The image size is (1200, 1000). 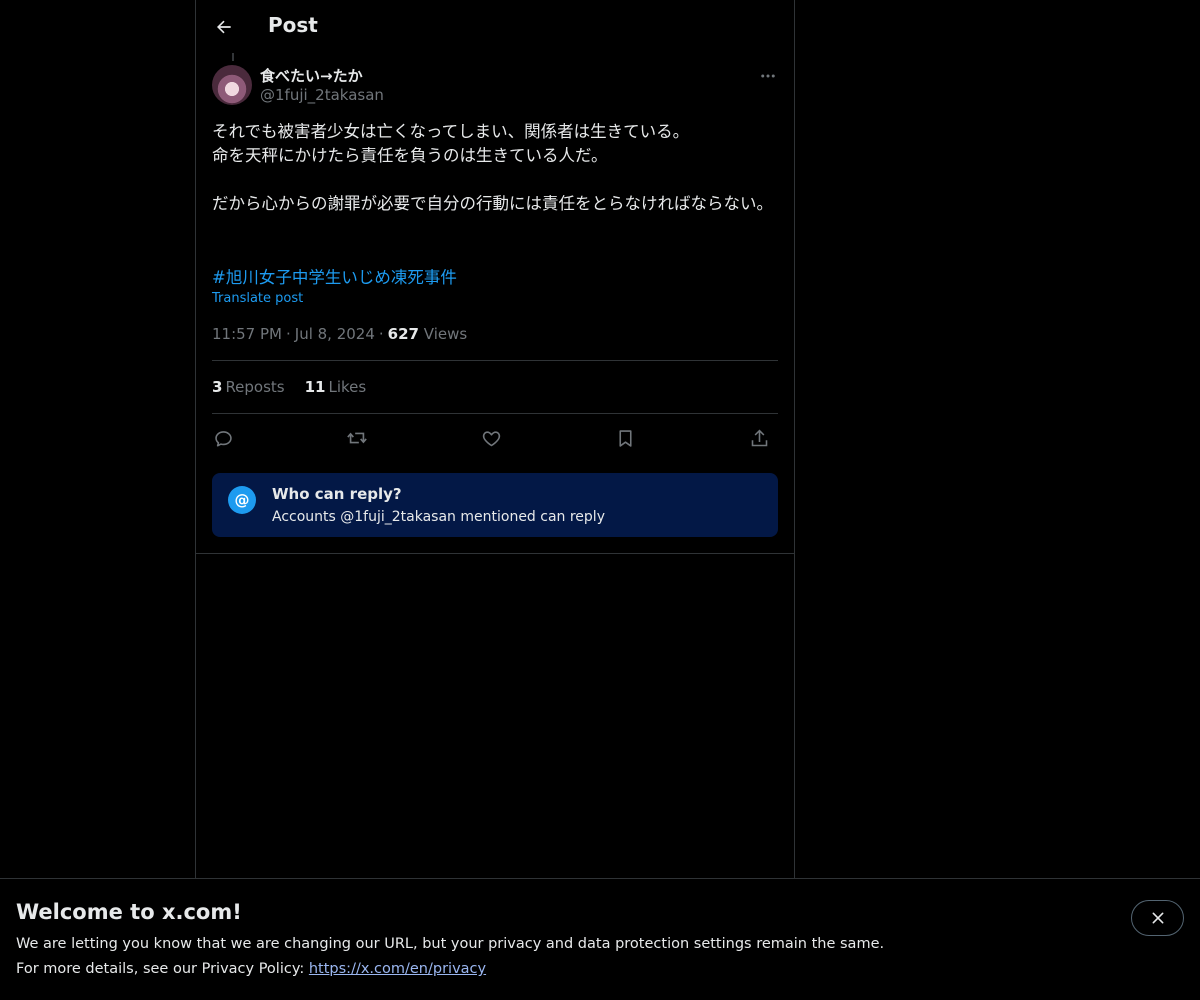 I want to click on views-stat: 627 Views, so click(x=428, y=334).